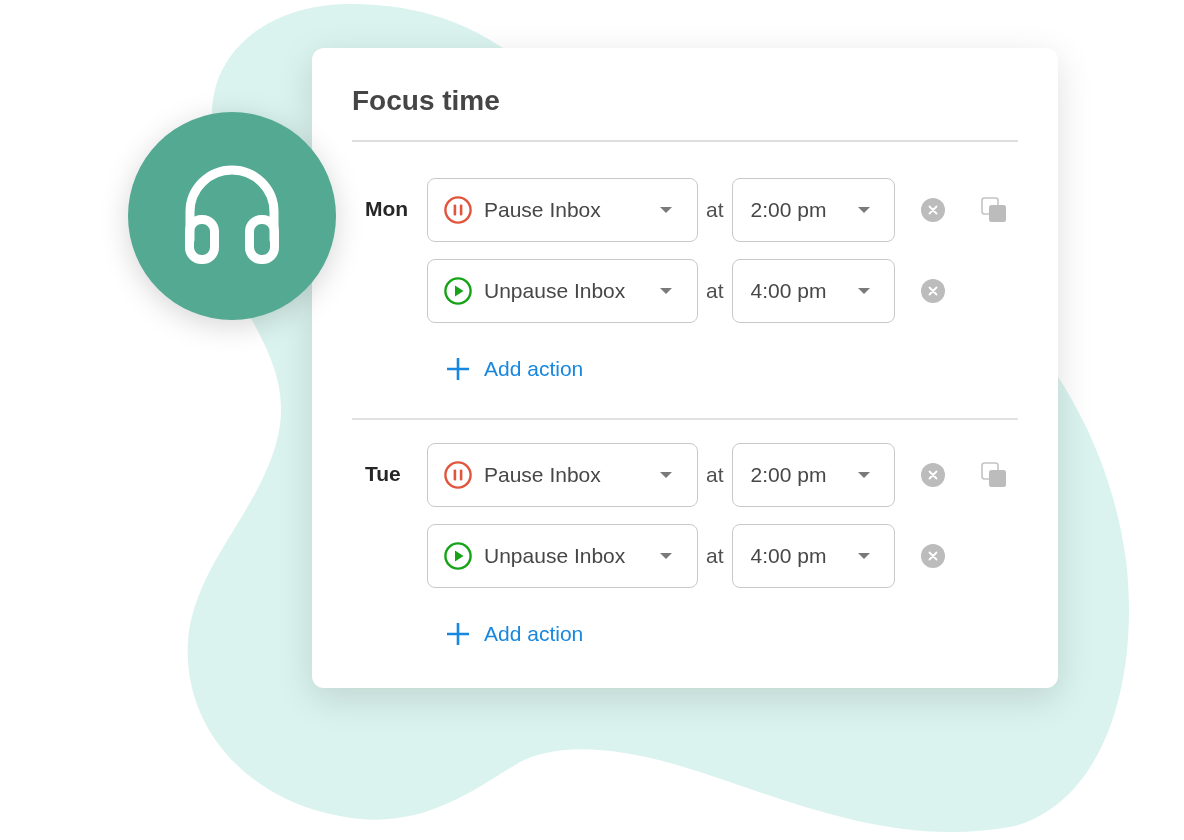 The image size is (1184, 840). I want to click on day-label: Mon, so click(386, 209).